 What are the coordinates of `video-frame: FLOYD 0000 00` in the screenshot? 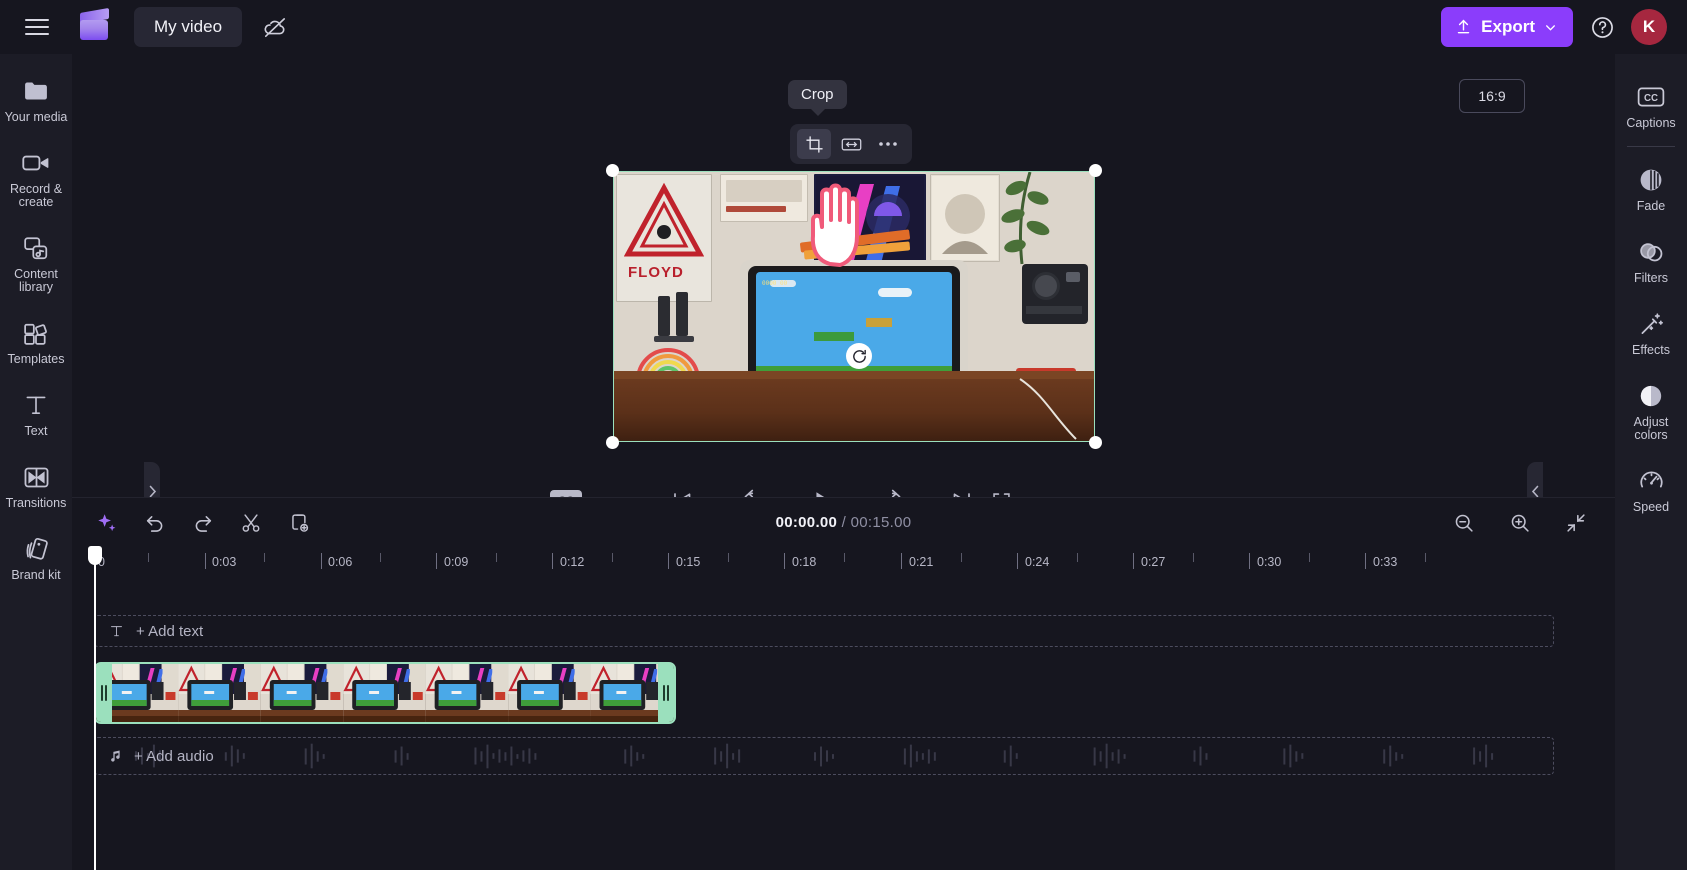 It's located at (854, 306).